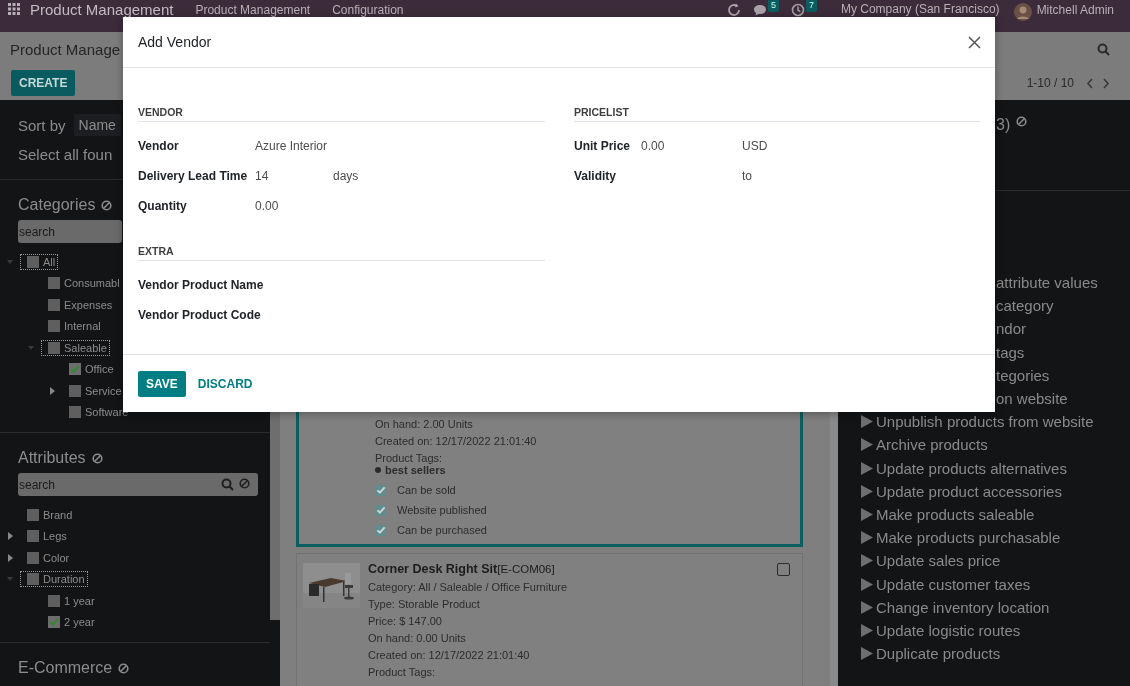 Image resolution: width=1130 pixels, height=686 pixels. I want to click on filter-item: All, so click(39, 261).